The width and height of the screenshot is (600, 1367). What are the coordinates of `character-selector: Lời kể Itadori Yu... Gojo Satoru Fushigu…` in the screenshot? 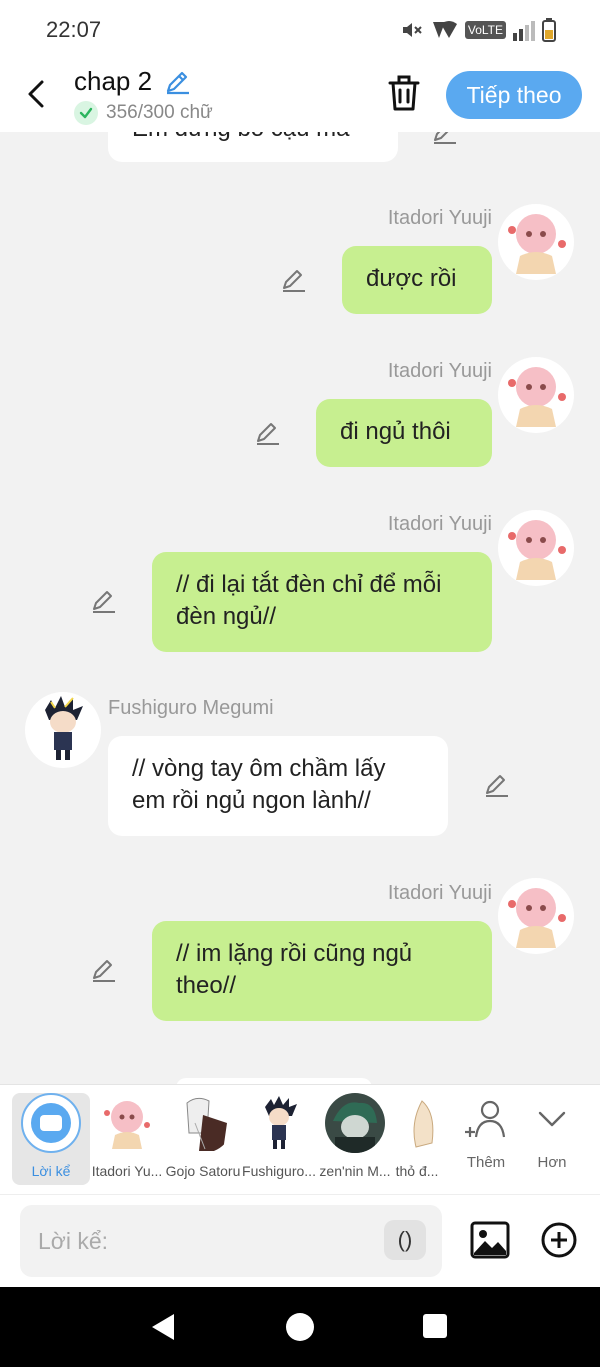 It's located at (300, 1139).